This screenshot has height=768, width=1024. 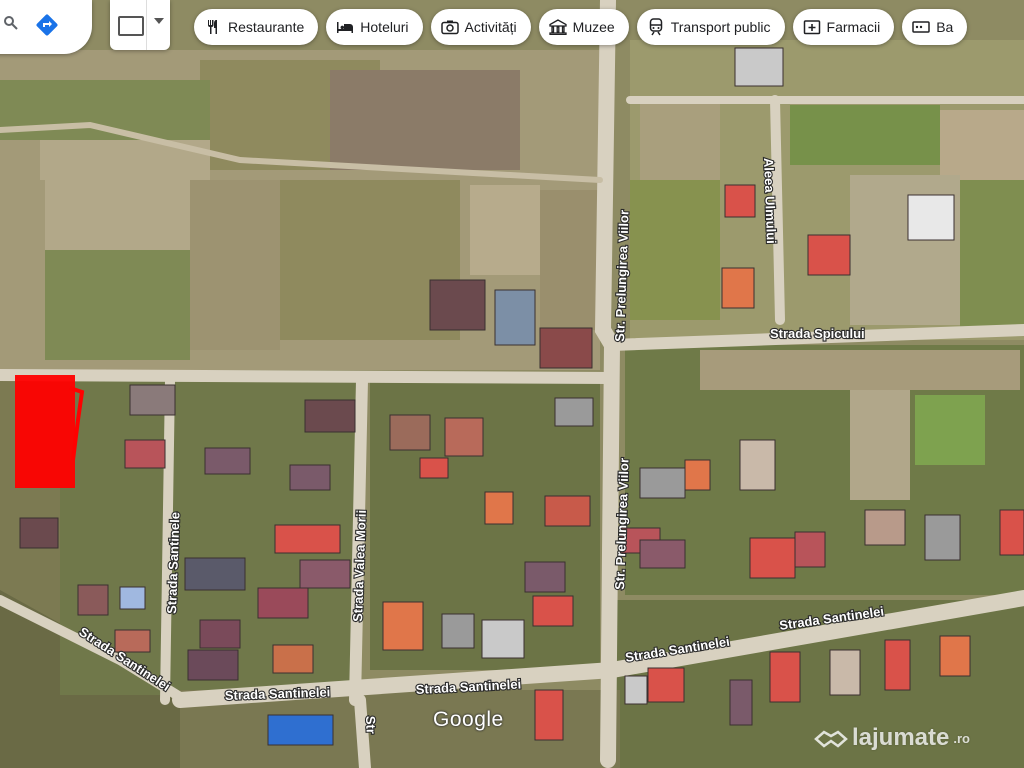 I want to click on chip-farmacii: Farmacii, so click(x=843, y=27).